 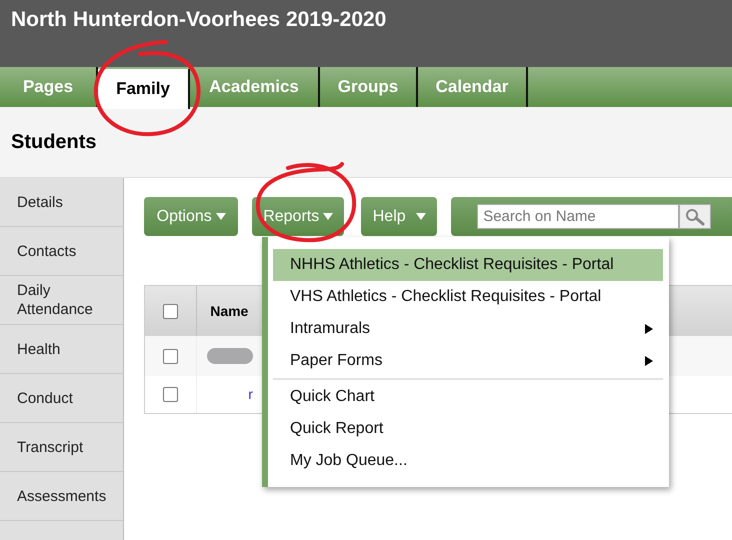 I want to click on nav-tab: Family, so click(x=144, y=89).